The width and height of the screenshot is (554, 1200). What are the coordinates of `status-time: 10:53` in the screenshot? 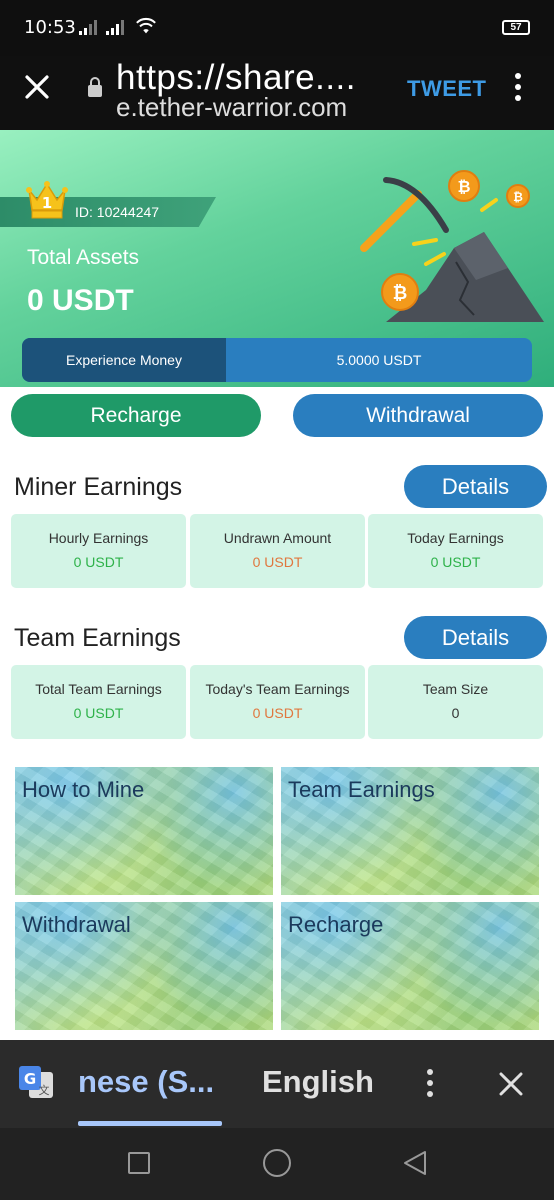 It's located at (50, 27).